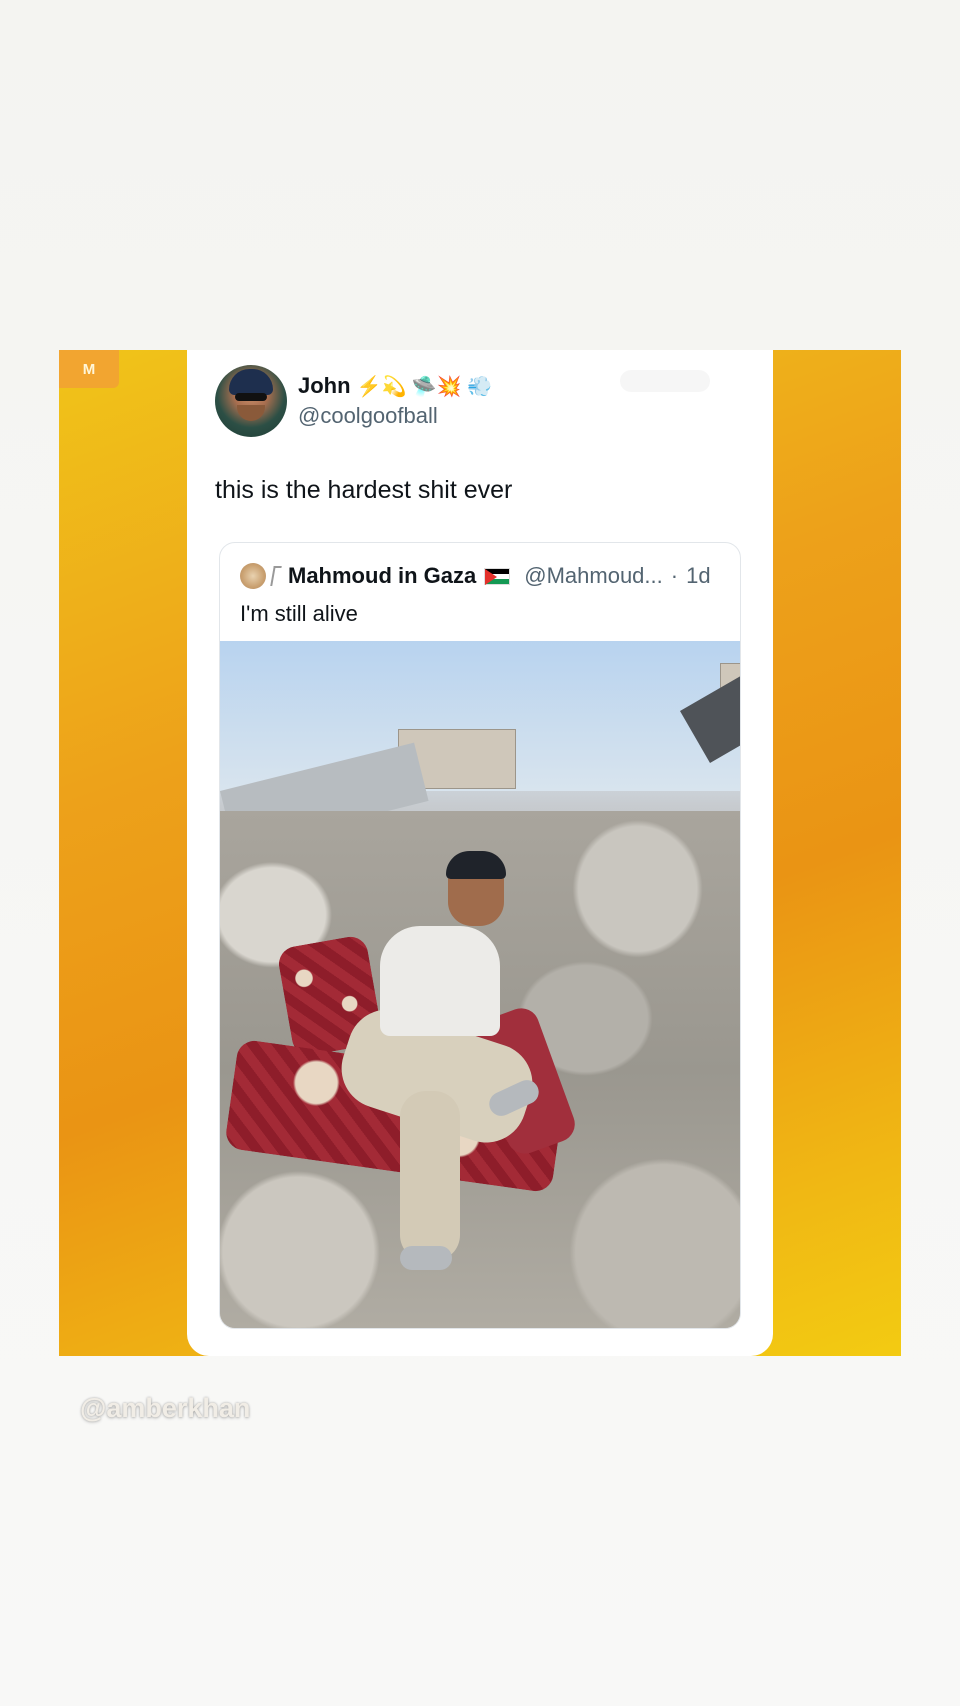  I want to click on photo-person-cap, so click(476, 865).